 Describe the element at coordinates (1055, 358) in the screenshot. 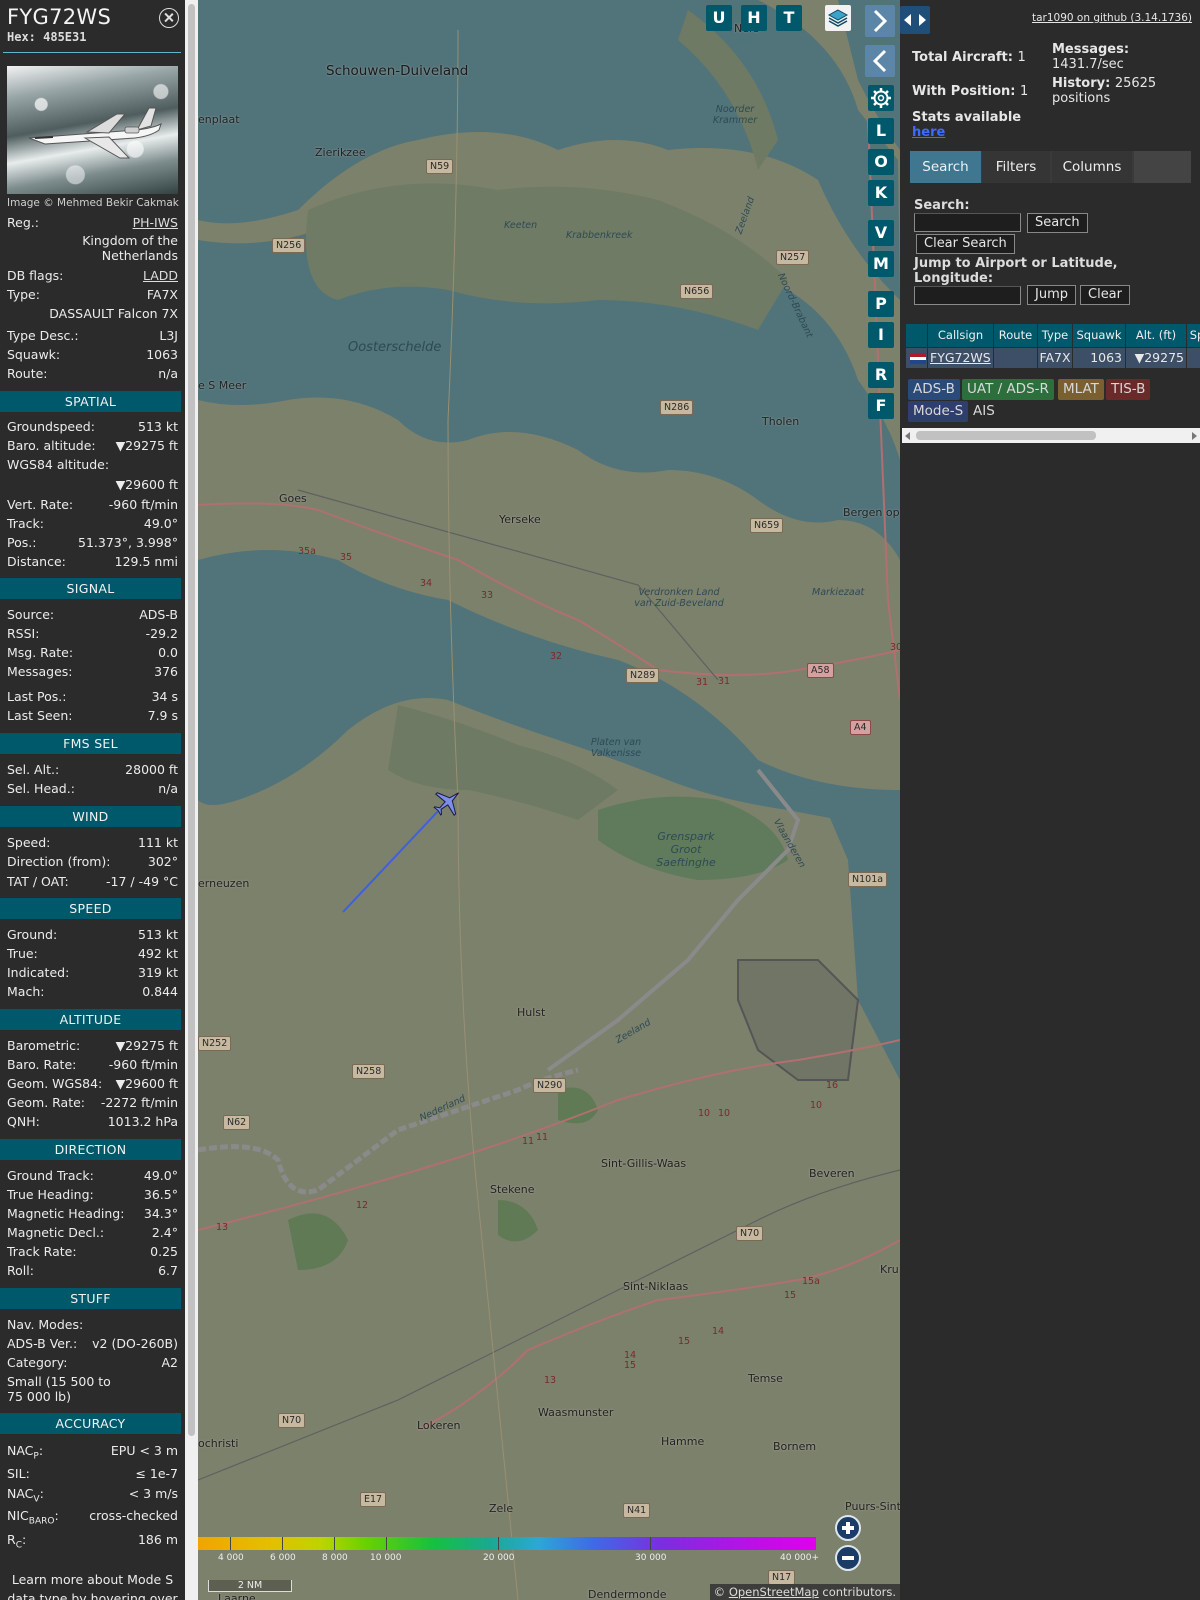

I see `table-row-type: FA7X` at that location.